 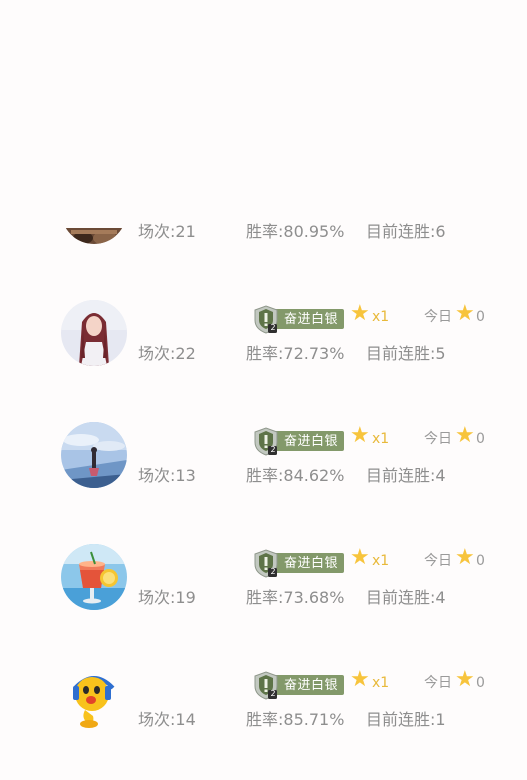 What do you see at coordinates (295, 475) in the screenshot?
I see `win-rate: 胜率:84.62%` at bounding box center [295, 475].